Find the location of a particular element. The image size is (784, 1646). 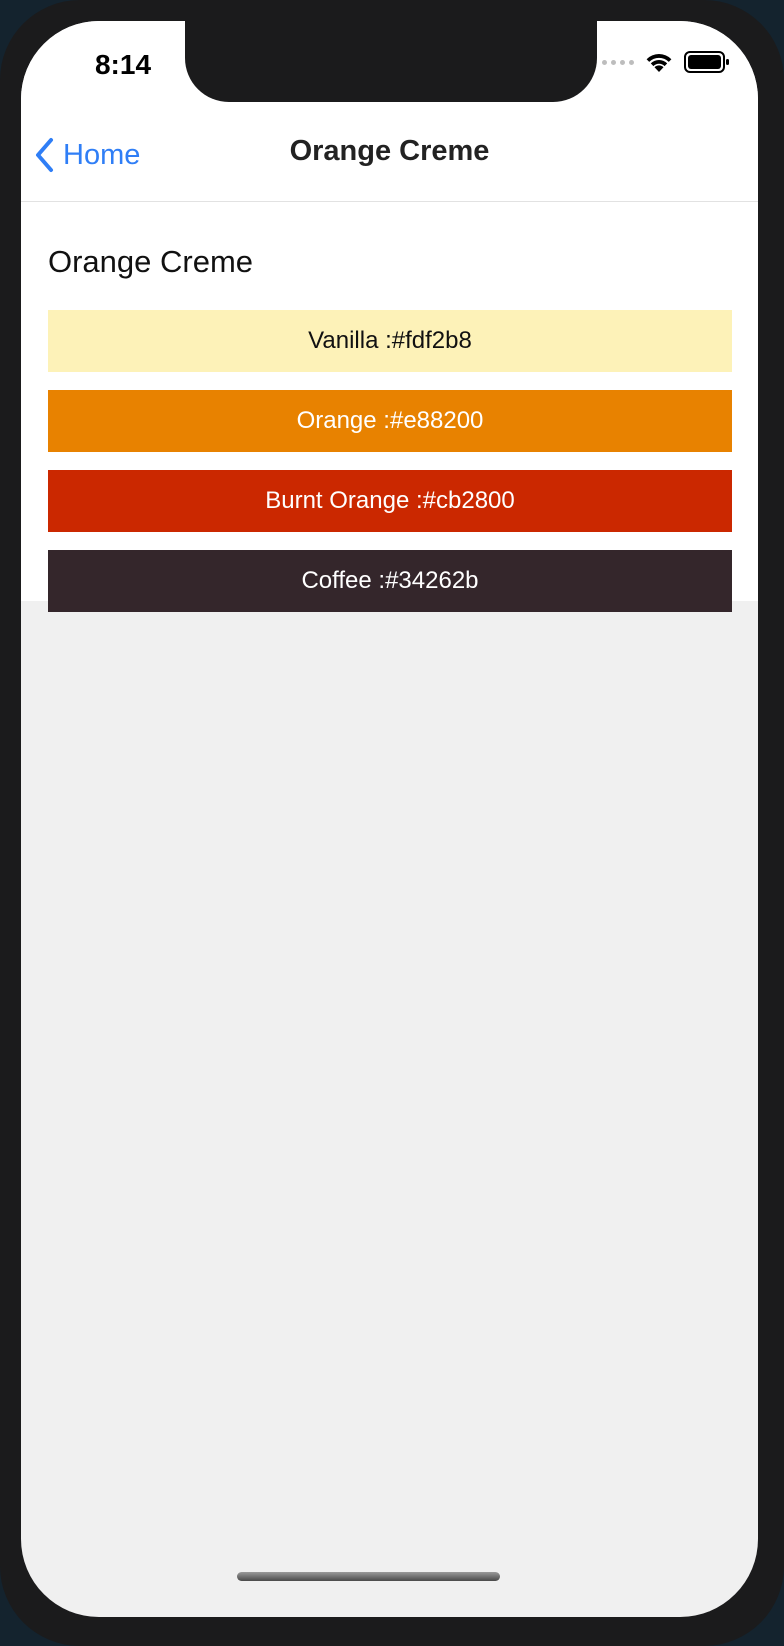

swatch-coffee: Coffee :#34262b is located at coordinates (390, 581).